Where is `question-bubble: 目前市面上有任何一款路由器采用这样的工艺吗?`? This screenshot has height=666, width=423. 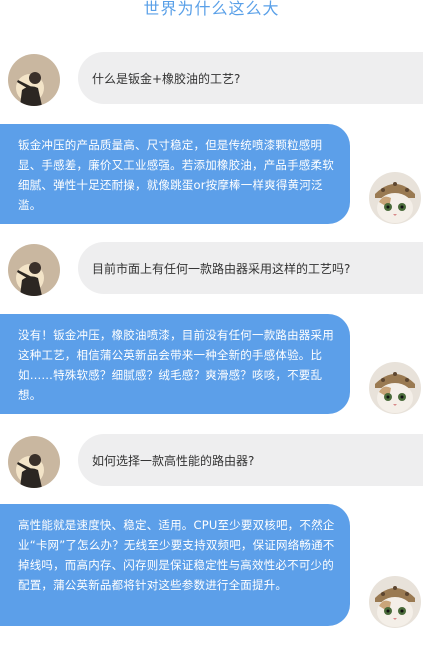 question-bubble: 目前市面上有任何一款路由器采用这样的工艺吗? is located at coordinates (250, 268).